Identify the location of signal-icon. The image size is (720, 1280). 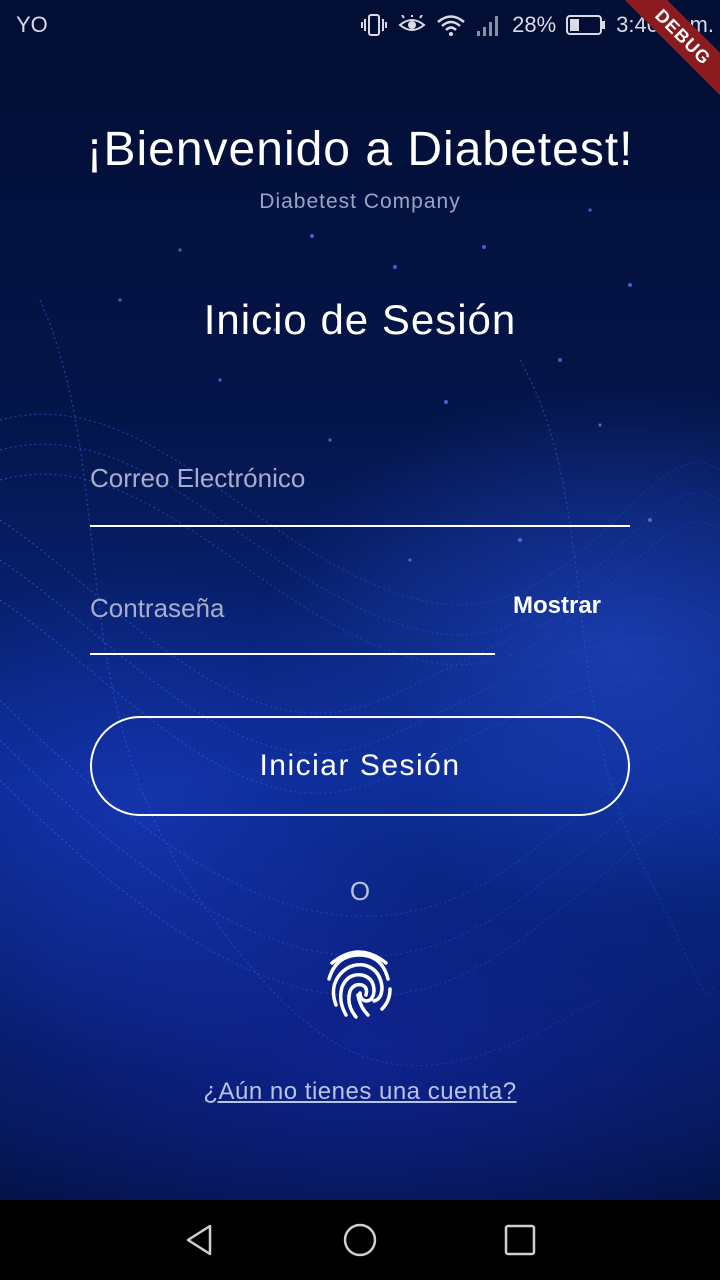
(488, 26).